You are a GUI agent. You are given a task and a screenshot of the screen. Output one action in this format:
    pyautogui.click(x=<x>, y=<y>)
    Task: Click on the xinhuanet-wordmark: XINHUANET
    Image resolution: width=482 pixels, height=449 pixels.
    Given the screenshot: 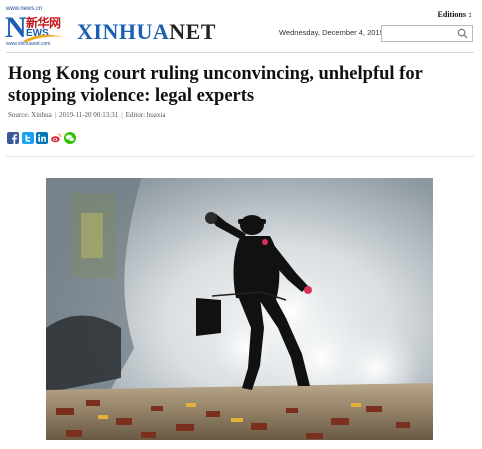 What is the action you would take?
    pyautogui.click(x=146, y=32)
    